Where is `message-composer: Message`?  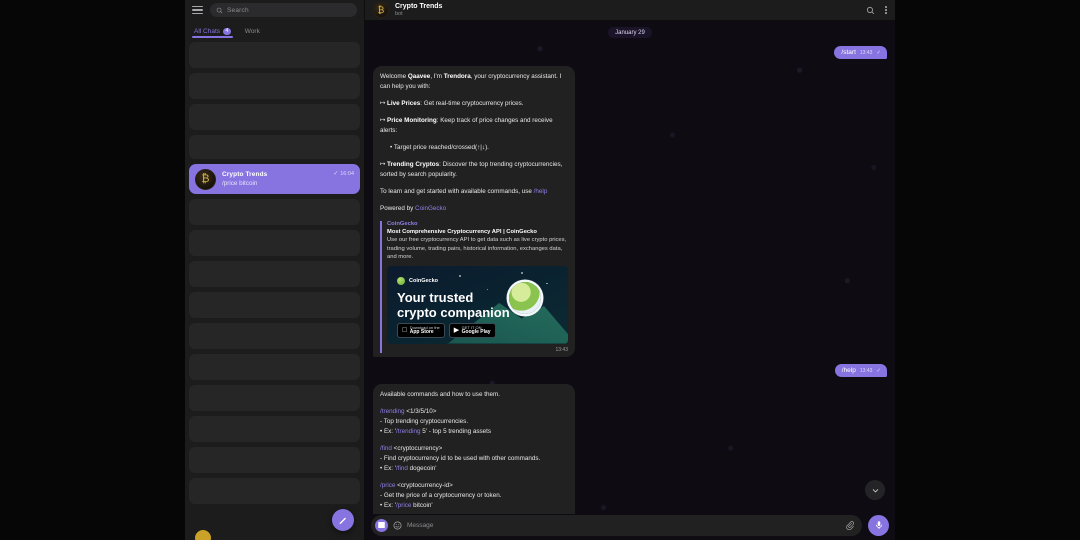
message-composer: Message is located at coordinates (630, 527).